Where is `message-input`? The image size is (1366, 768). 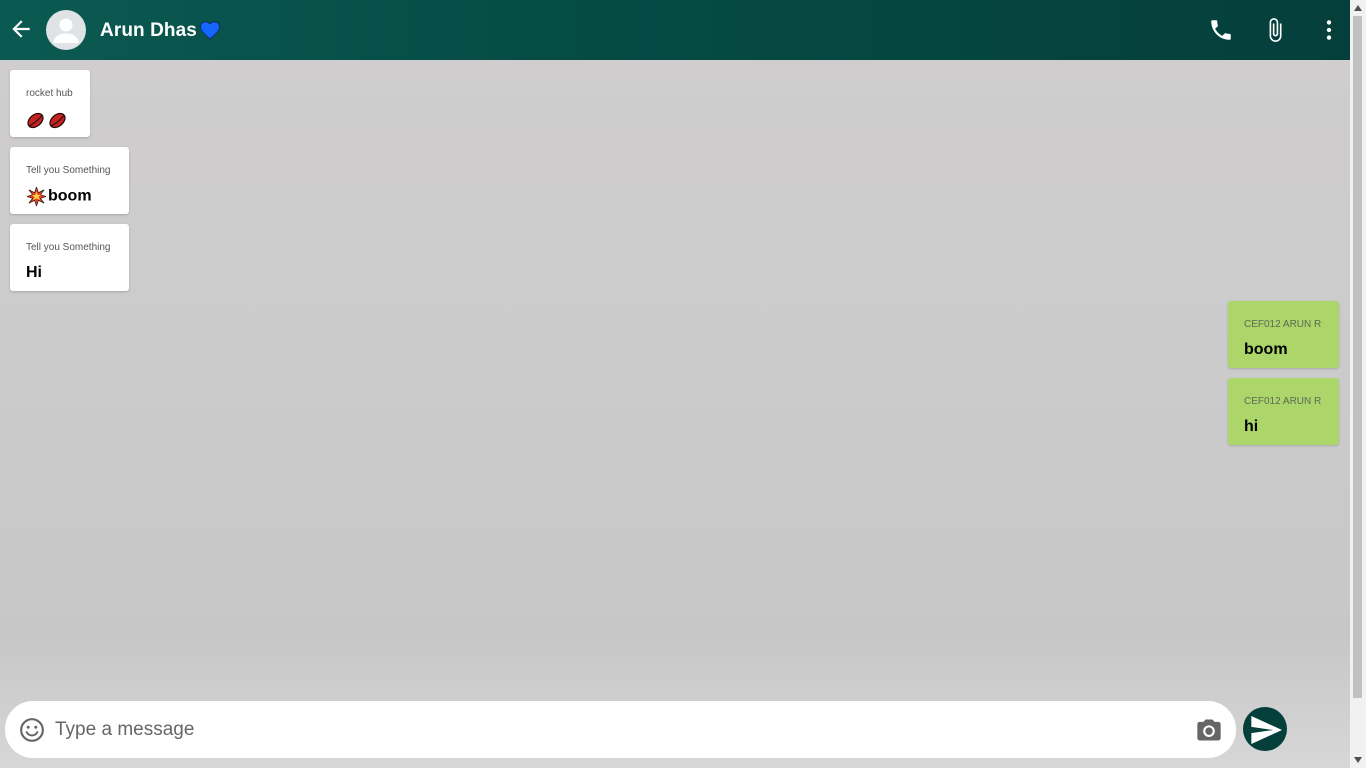
message-input is located at coordinates (615, 730).